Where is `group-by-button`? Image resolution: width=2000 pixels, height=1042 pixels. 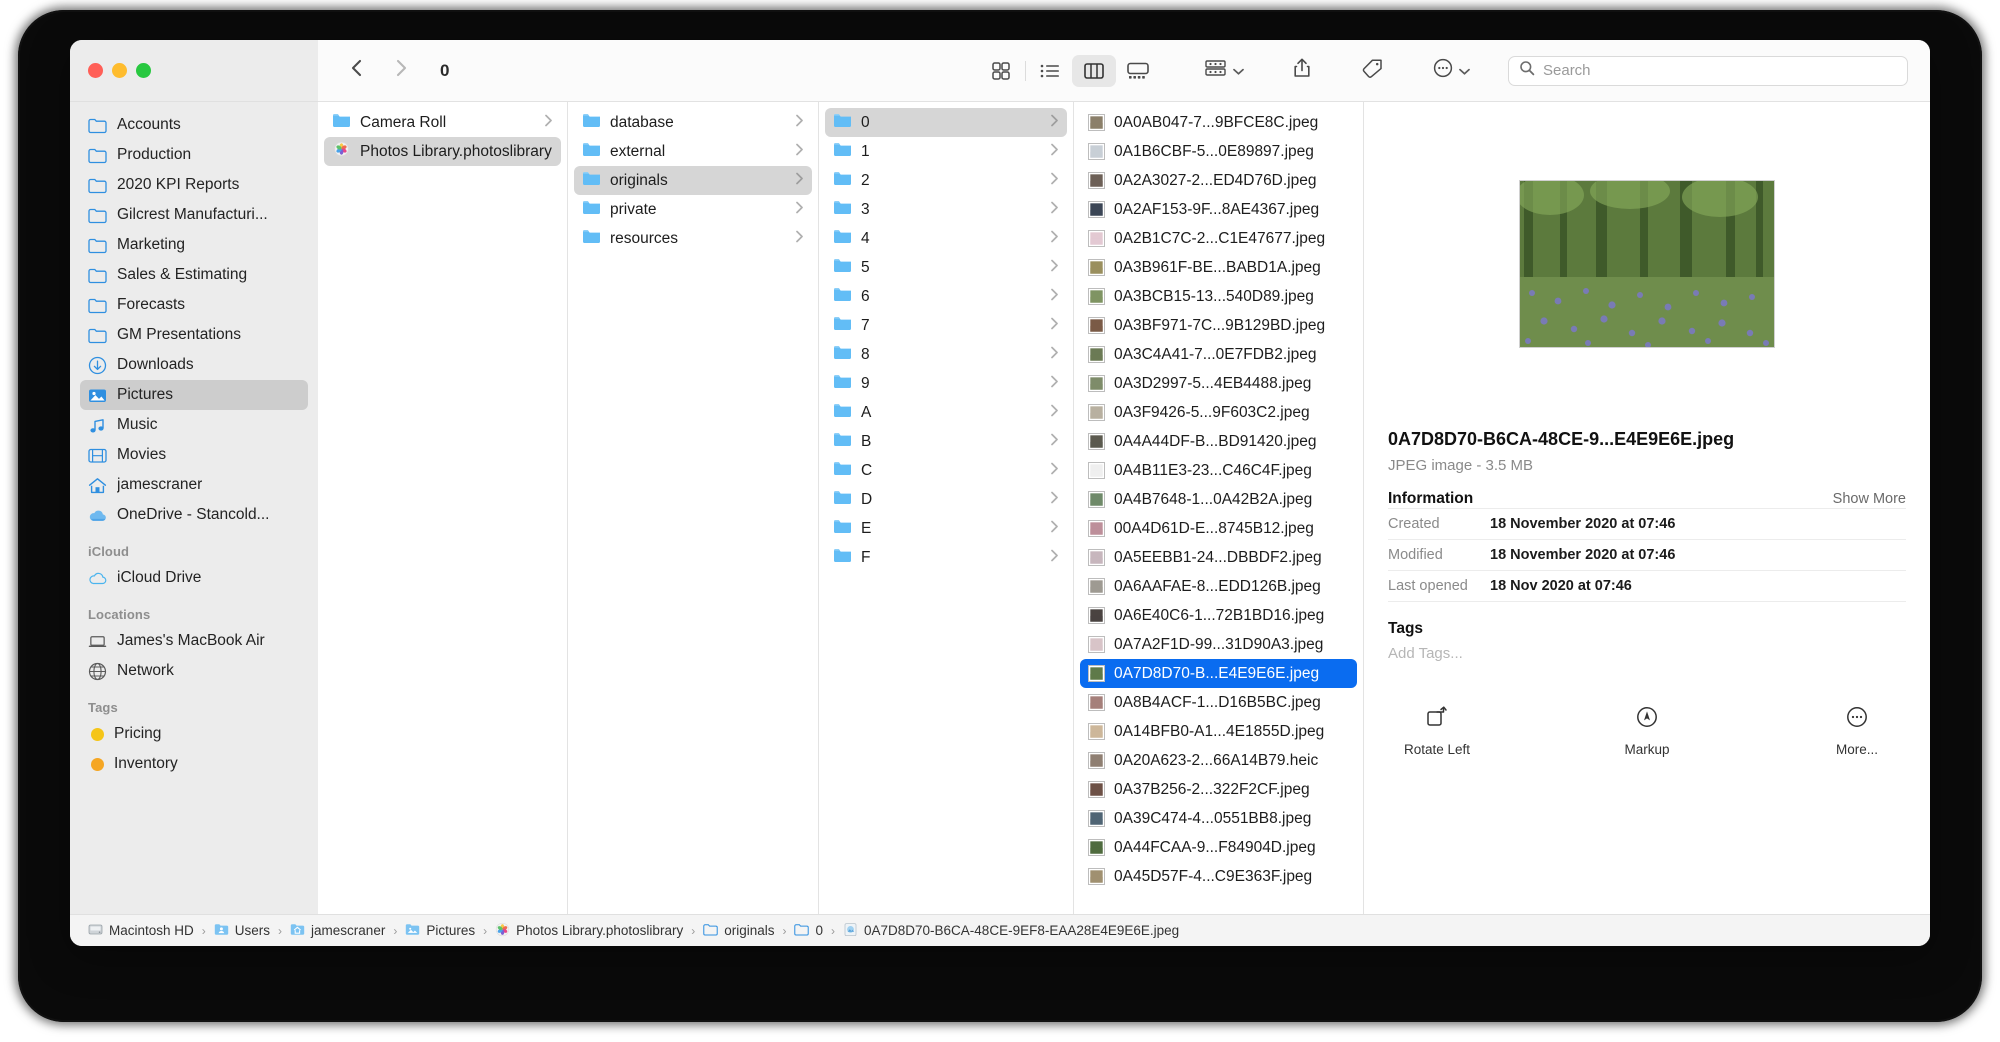 group-by-button is located at coordinates (1224, 71).